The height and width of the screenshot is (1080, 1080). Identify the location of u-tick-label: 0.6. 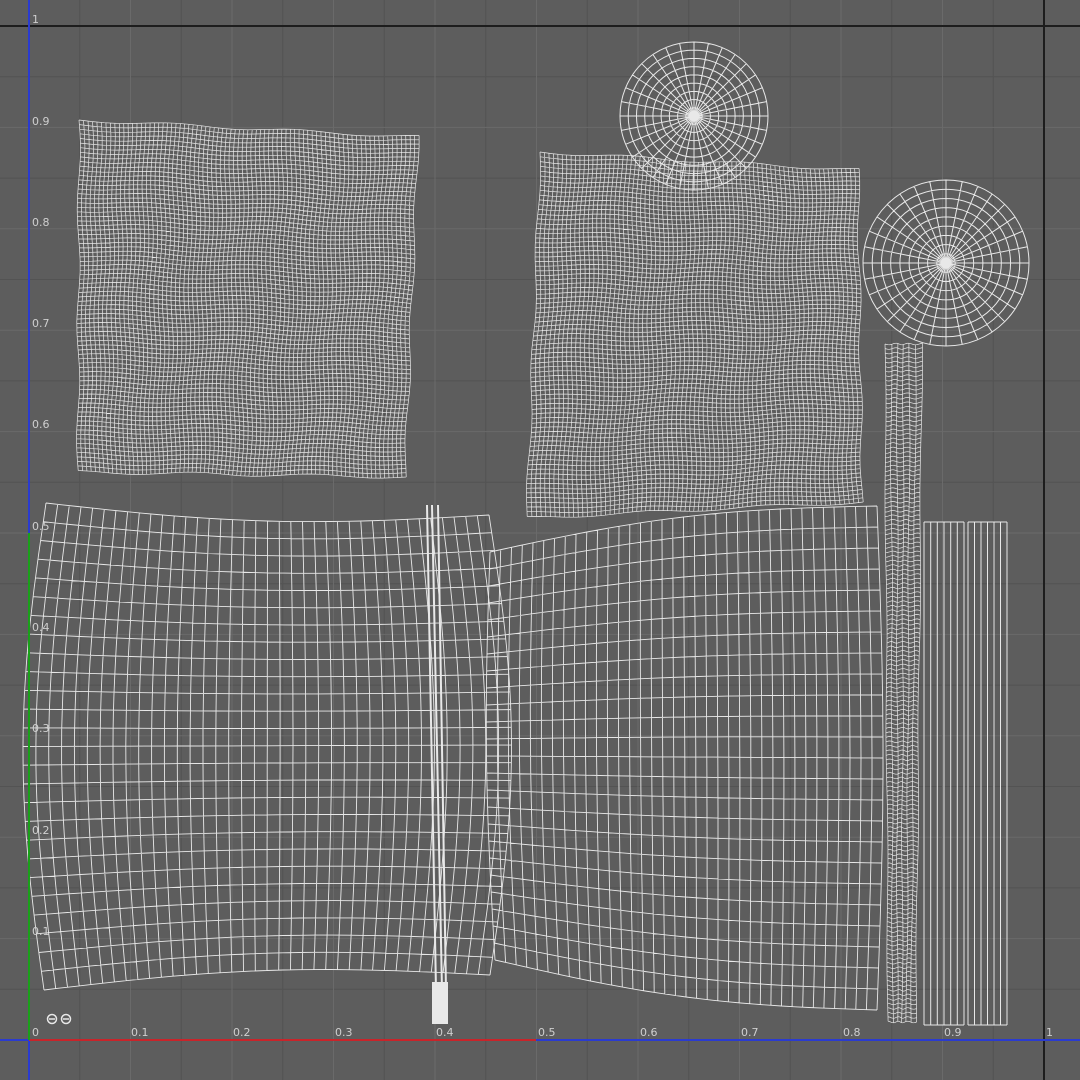
(649, 1032).